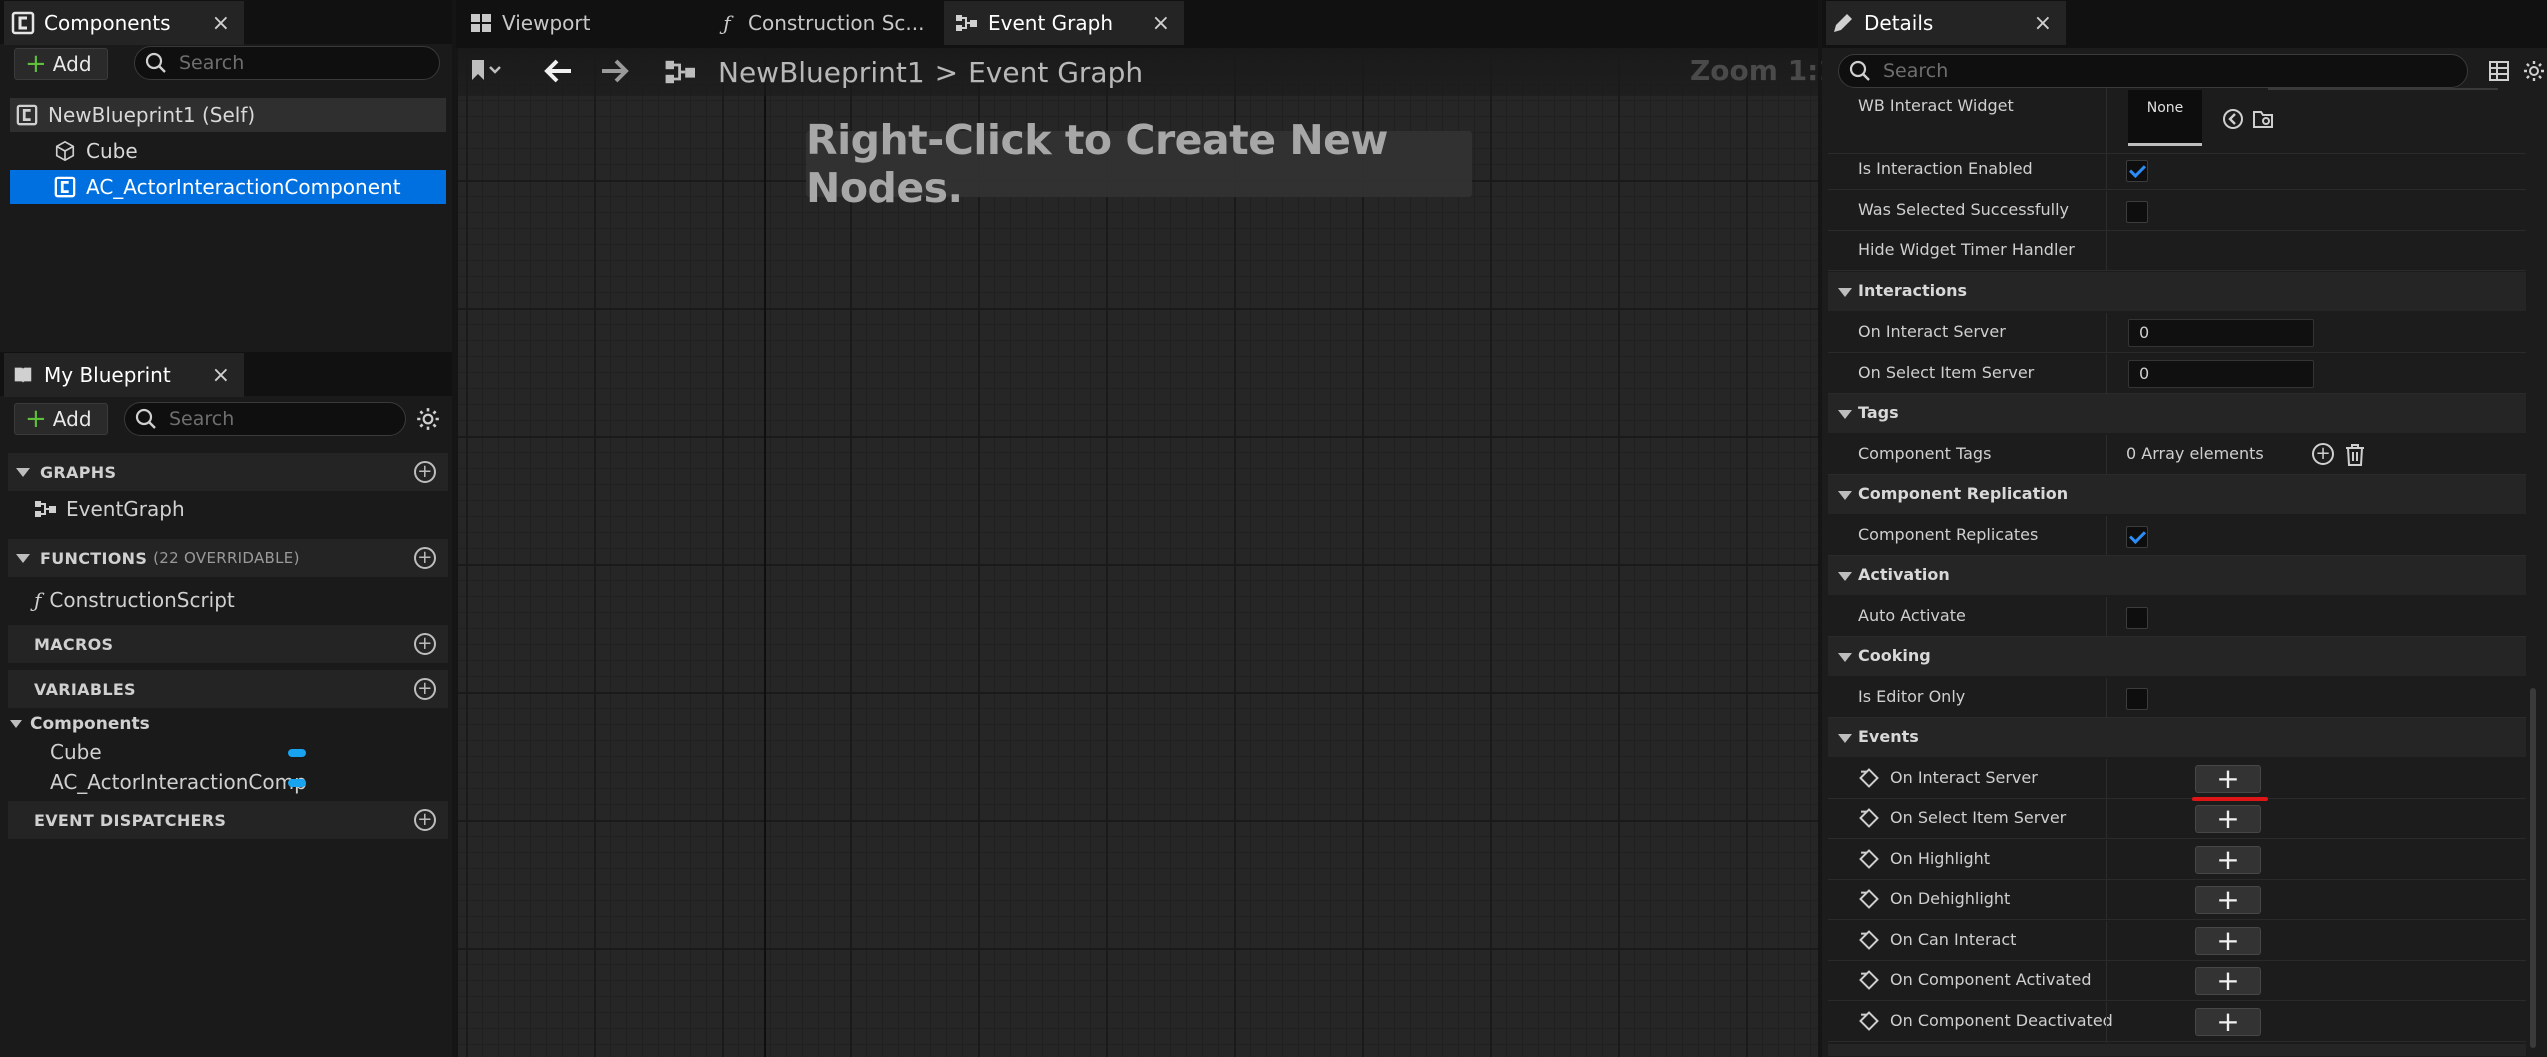  Describe the element at coordinates (228, 472) in the screenshot. I see `section-graphs: GRAPHS +` at that location.